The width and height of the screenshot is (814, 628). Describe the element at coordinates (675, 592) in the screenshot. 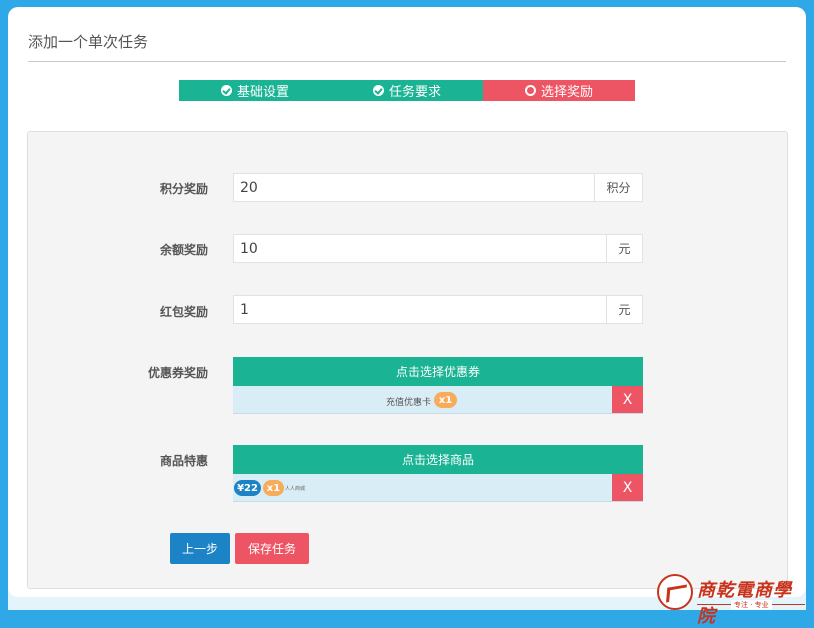

I see `logo-emblem-icon` at that location.